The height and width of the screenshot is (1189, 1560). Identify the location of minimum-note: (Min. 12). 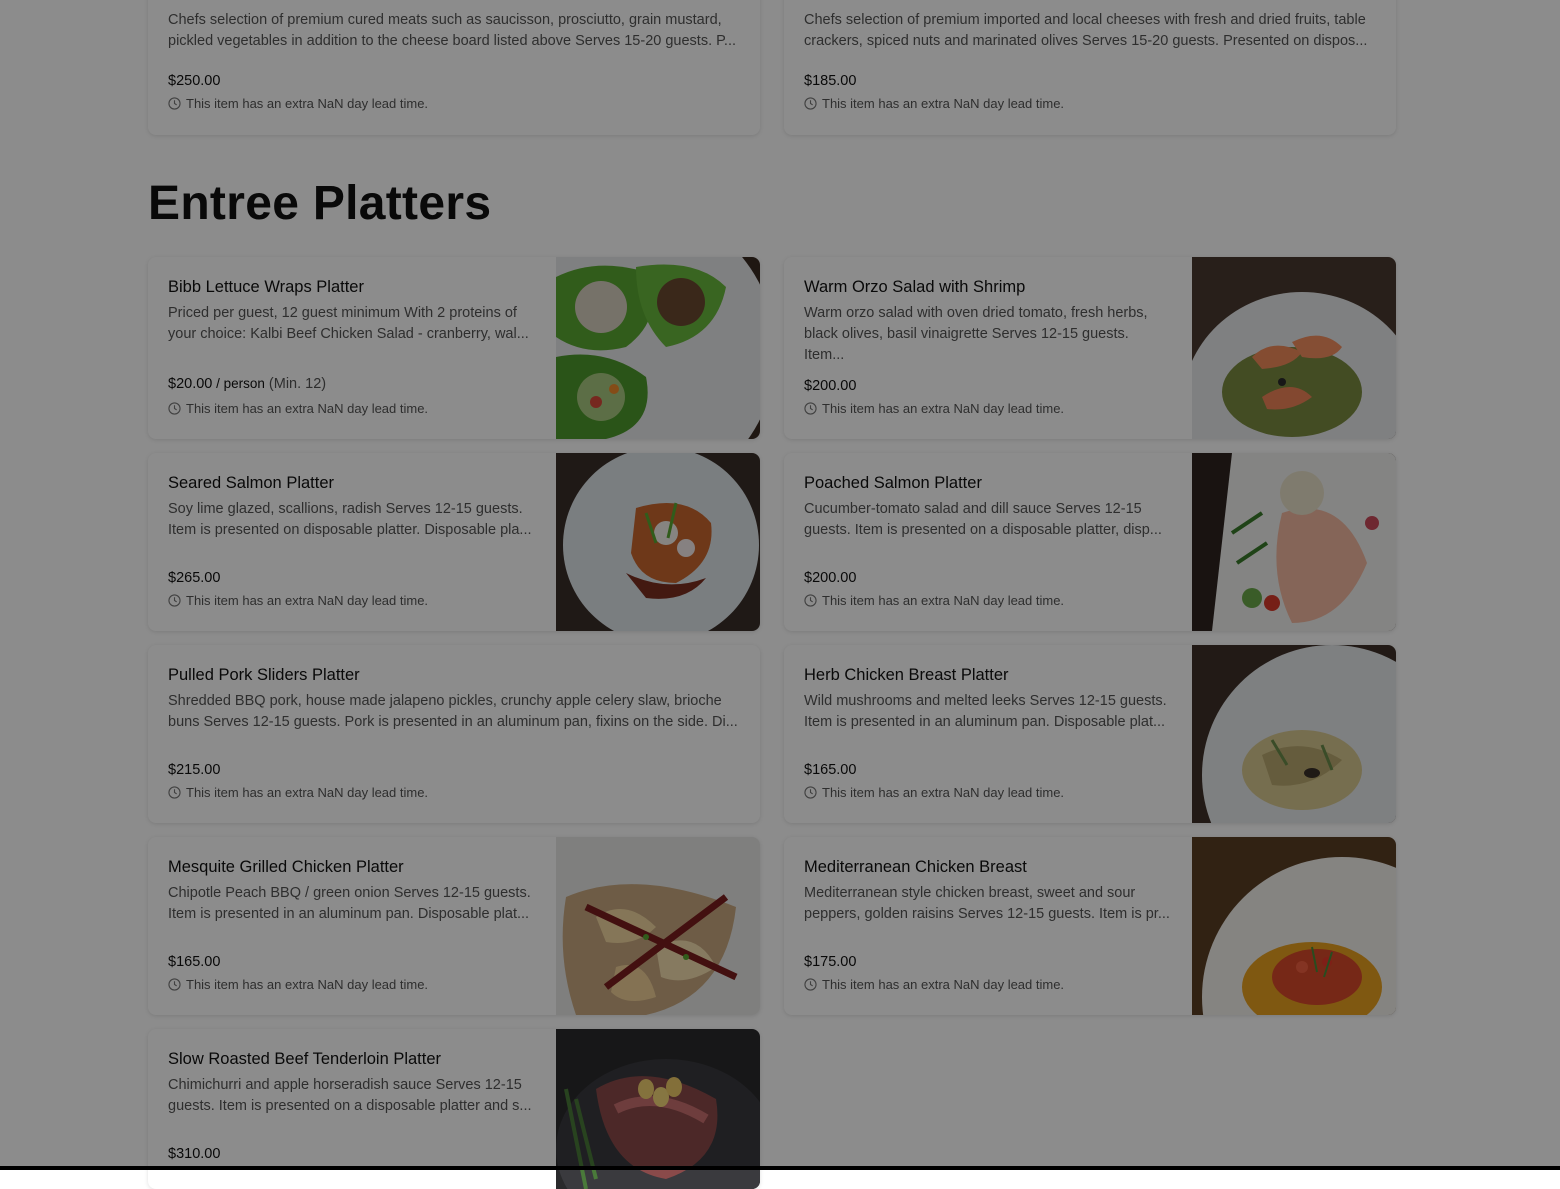
(295, 384).